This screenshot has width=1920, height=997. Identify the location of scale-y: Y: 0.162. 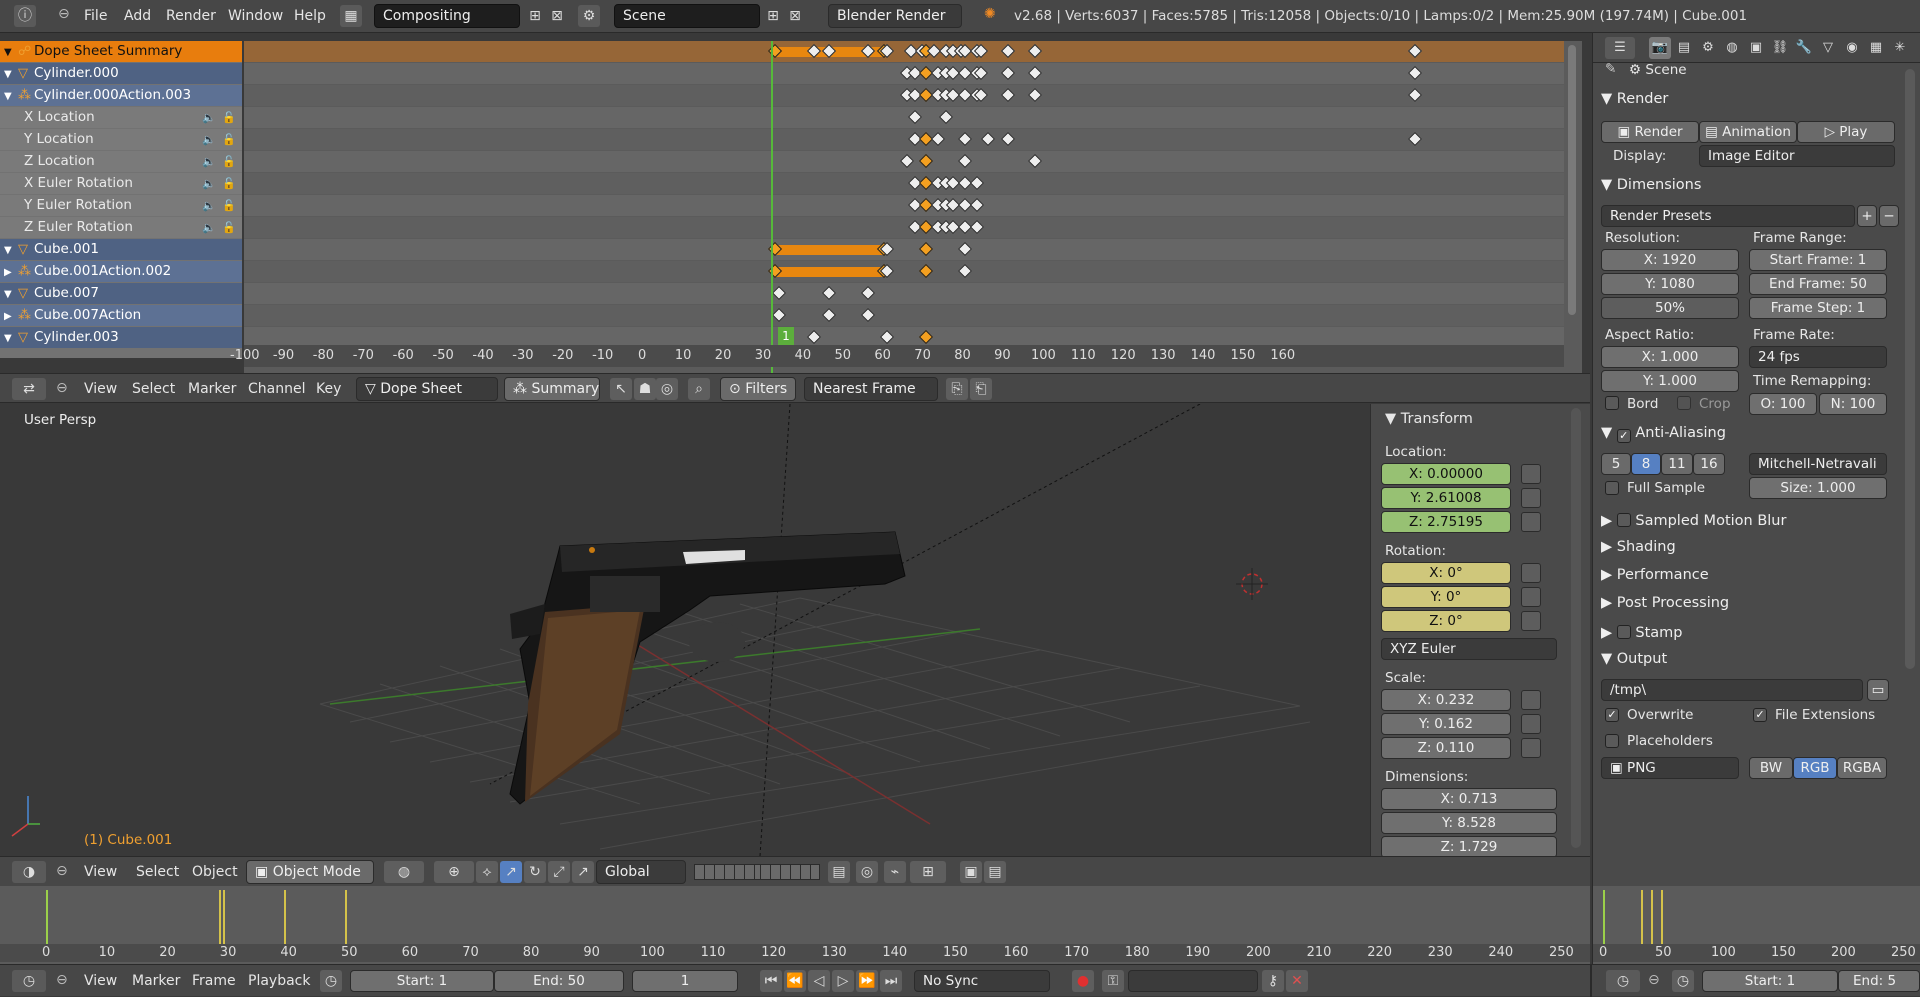
(1446, 724).